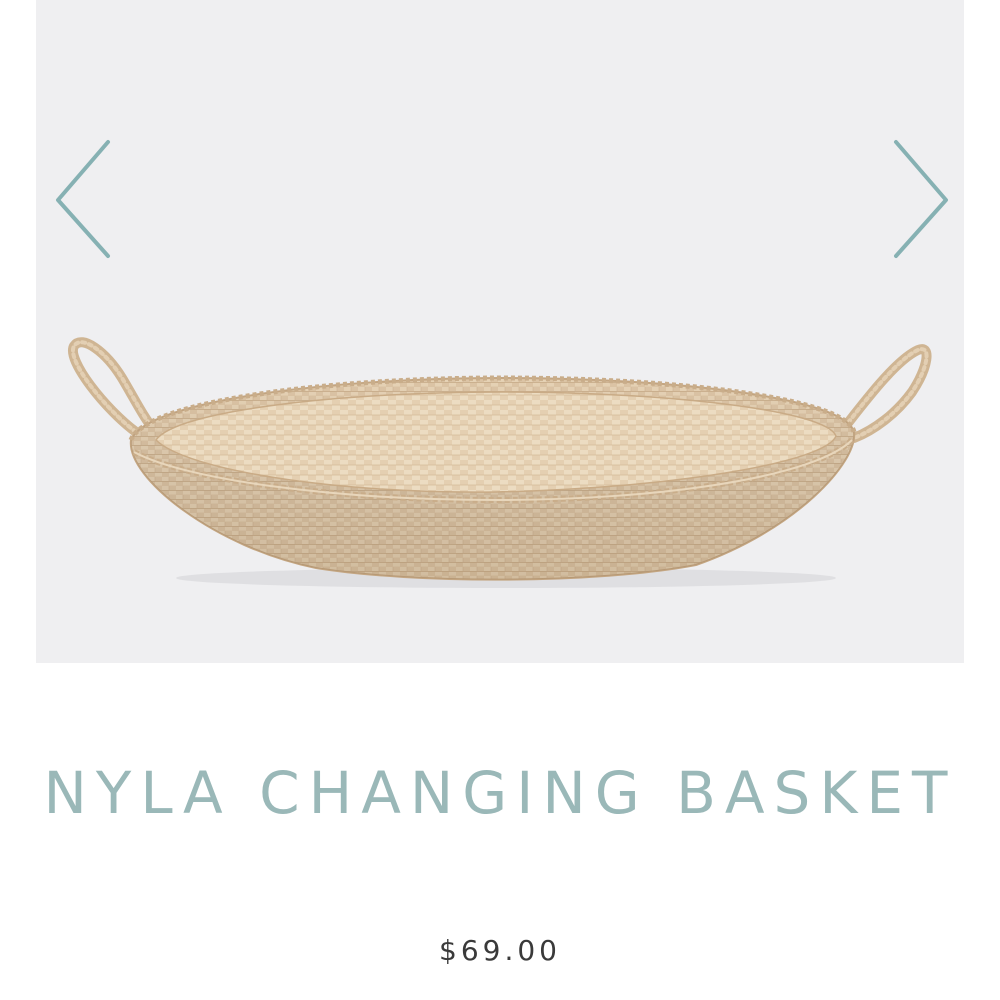 This screenshot has width=1000, height=1000. I want to click on product-title: NYLA CHANGING BASKET, so click(500, 793).